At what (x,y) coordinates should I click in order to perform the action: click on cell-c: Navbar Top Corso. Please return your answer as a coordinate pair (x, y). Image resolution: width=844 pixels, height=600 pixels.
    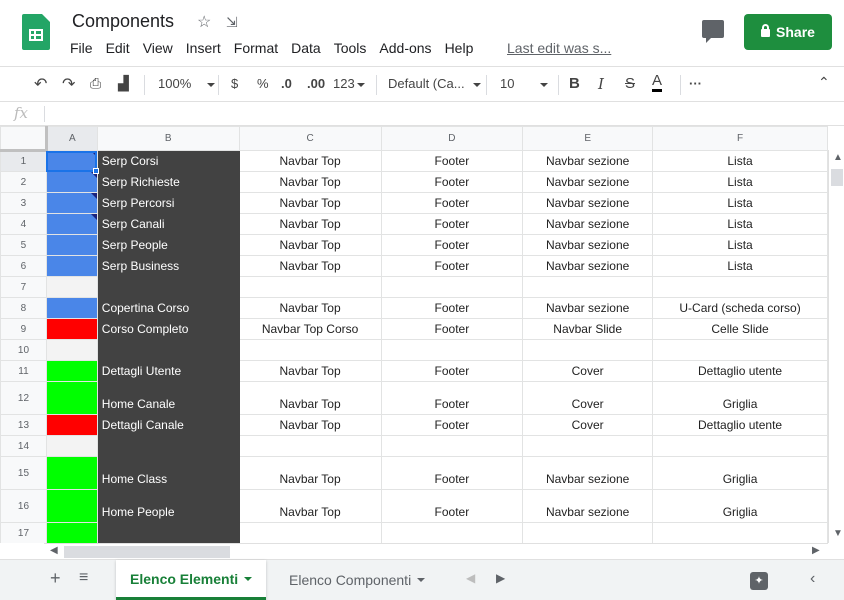
    Looking at the image, I should click on (310, 329).